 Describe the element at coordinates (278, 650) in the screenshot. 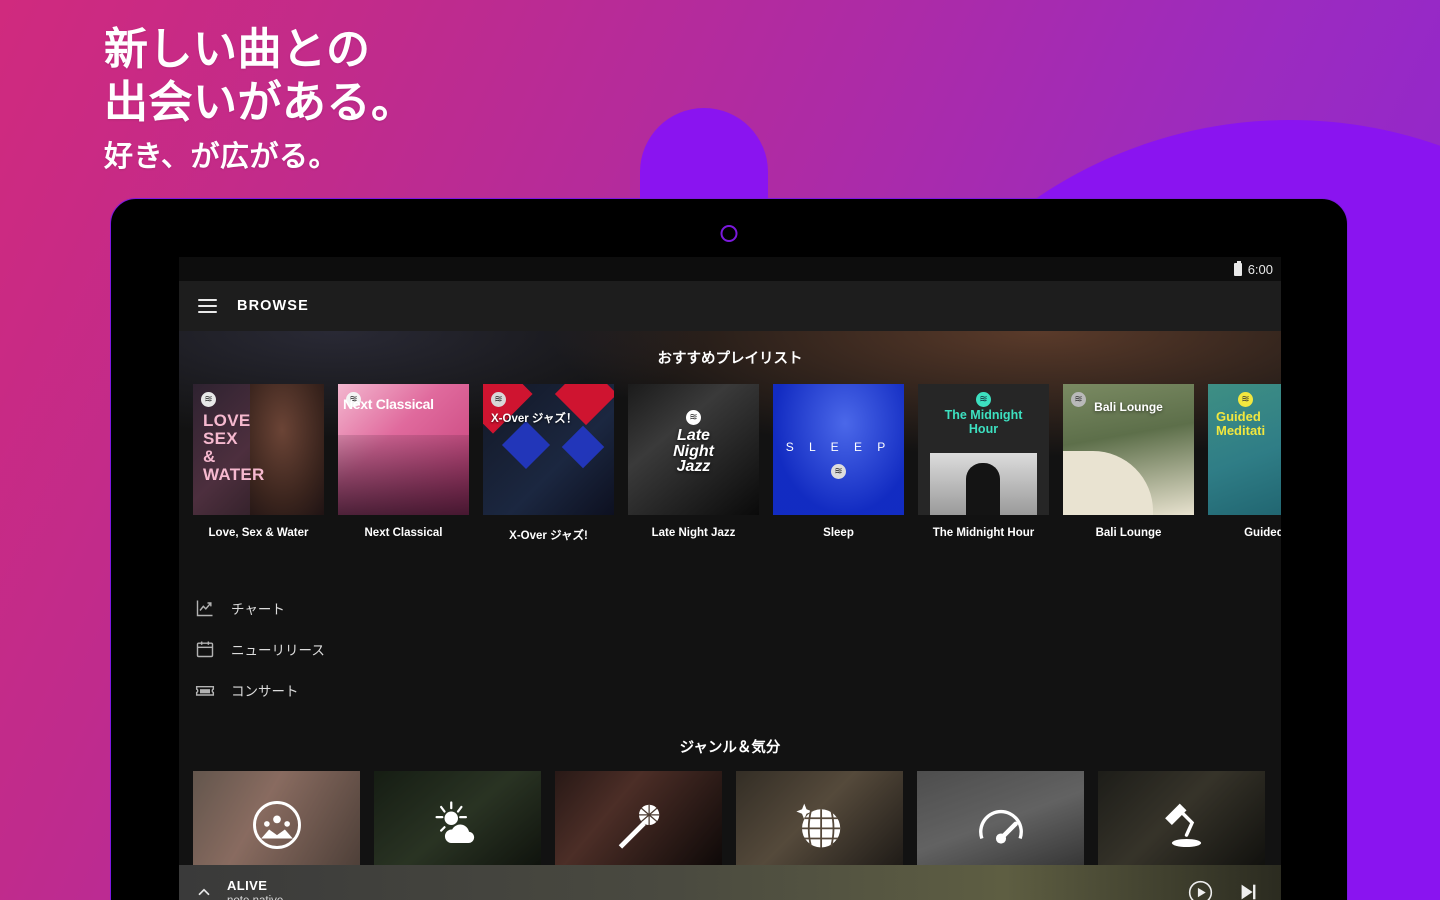

I see `nav-item-label: ニューリリース` at that location.